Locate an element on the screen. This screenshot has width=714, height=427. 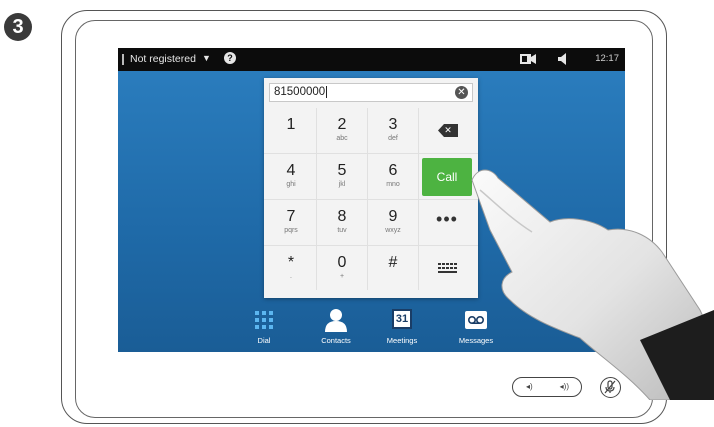
dial-key-9: 9 wxyz is located at coordinates (393, 222).